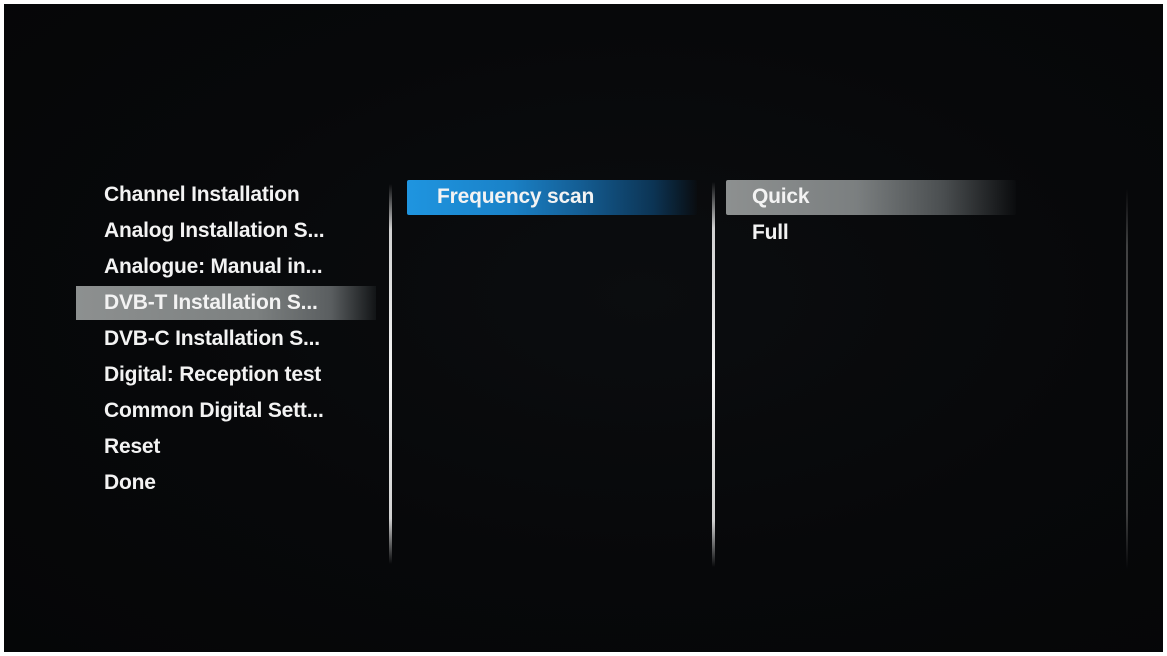 Image resolution: width=1167 pixels, height=656 pixels. Describe the element at coordinates (781, 197) in the screenshot. I see `option-quick: Quick` at that location.